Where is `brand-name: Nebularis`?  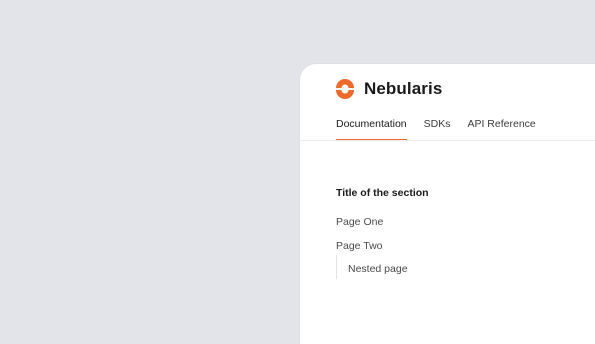
brand-name: Nebularis is located at coordinates (403, 88).